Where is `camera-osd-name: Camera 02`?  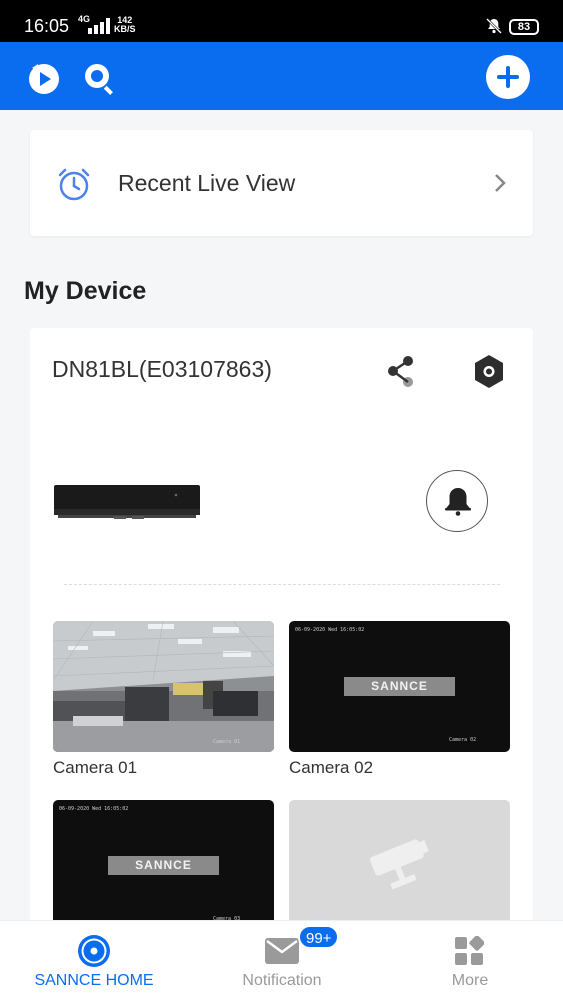
camera-osd-name: Camera 02 is located at coordinates (463, 740).